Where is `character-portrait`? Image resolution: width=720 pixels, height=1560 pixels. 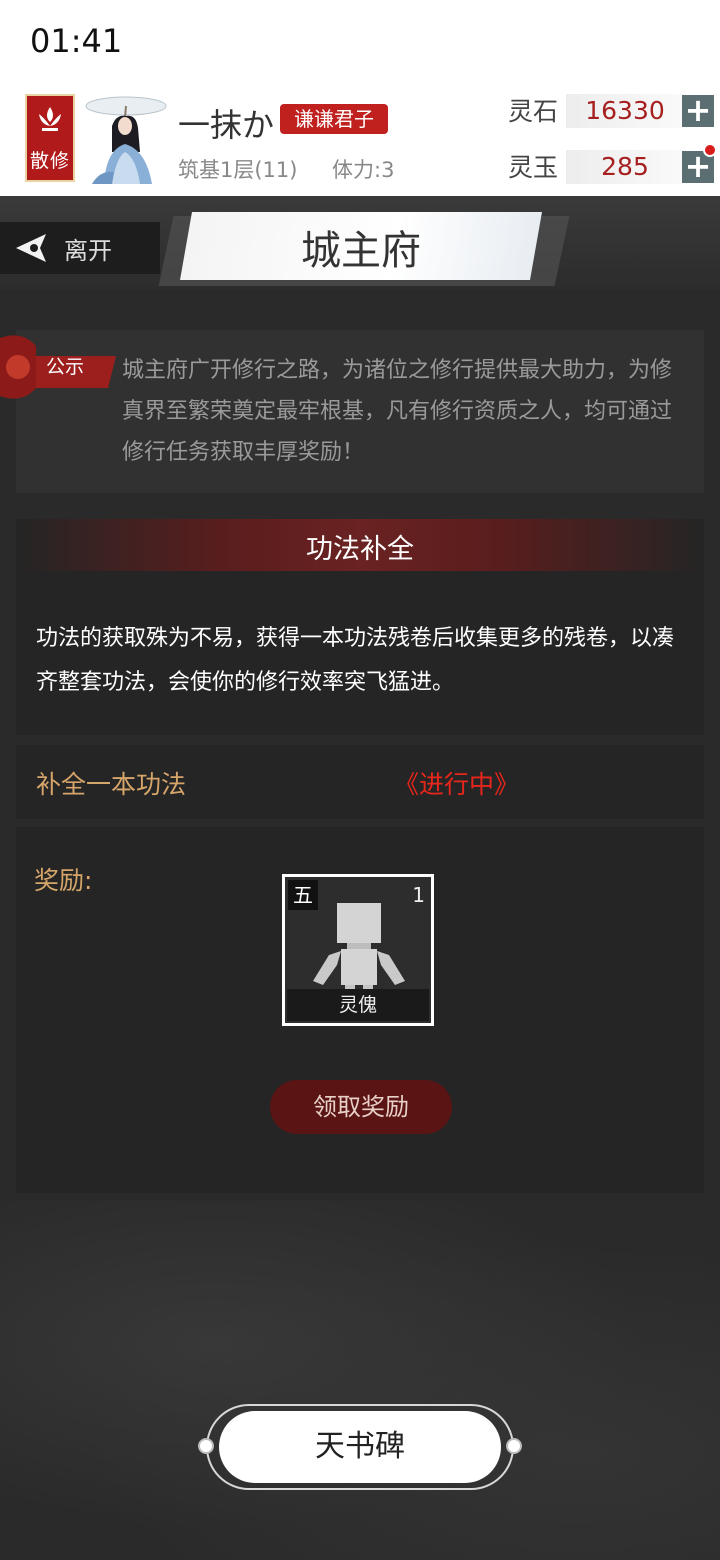 character-portrait is located at coordinates (126, 140).